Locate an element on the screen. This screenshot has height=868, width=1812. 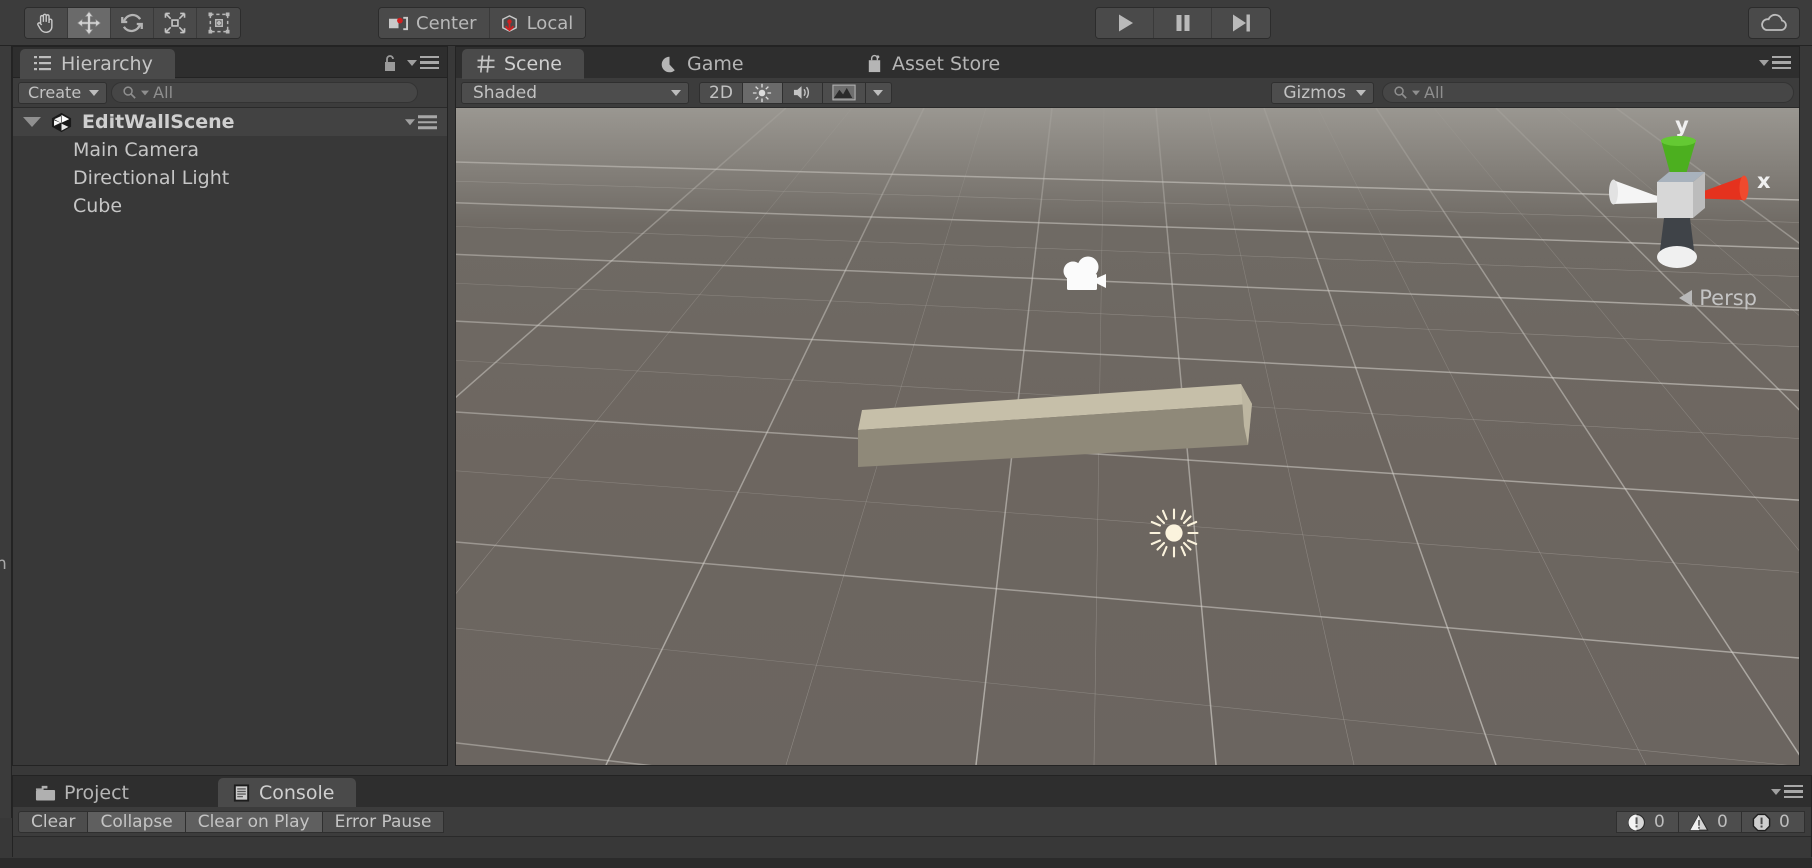
console-message-list is located at coordinates (912, 847).